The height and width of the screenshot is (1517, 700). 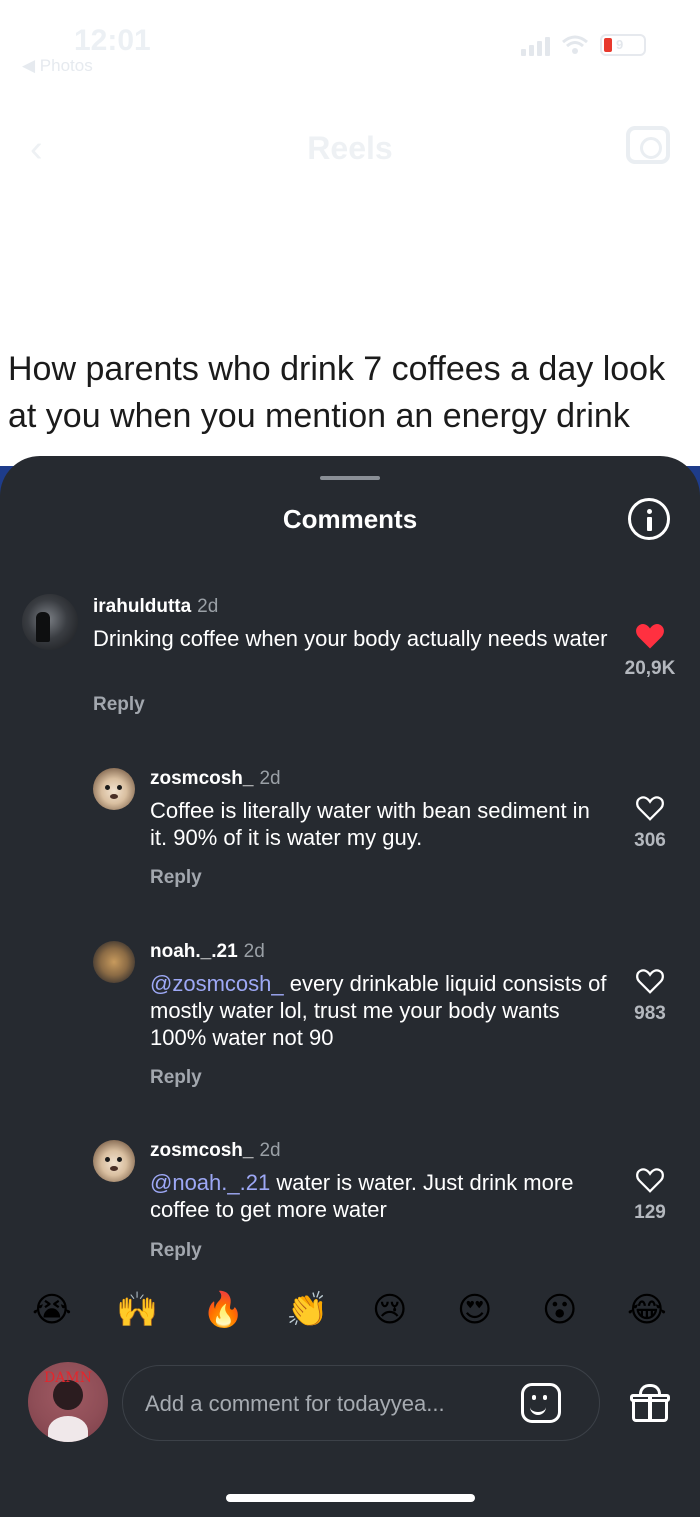 What do you see at coordinates (210, 1182) in the screenshot?
I see `comment-mention: @noah._.21` at bounding box center [210, 1182].